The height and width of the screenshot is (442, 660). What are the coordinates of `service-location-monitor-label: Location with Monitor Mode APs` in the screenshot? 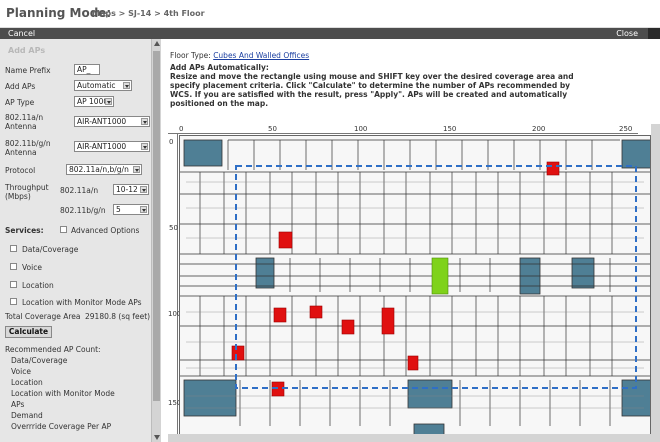 It's located at (82, 302).